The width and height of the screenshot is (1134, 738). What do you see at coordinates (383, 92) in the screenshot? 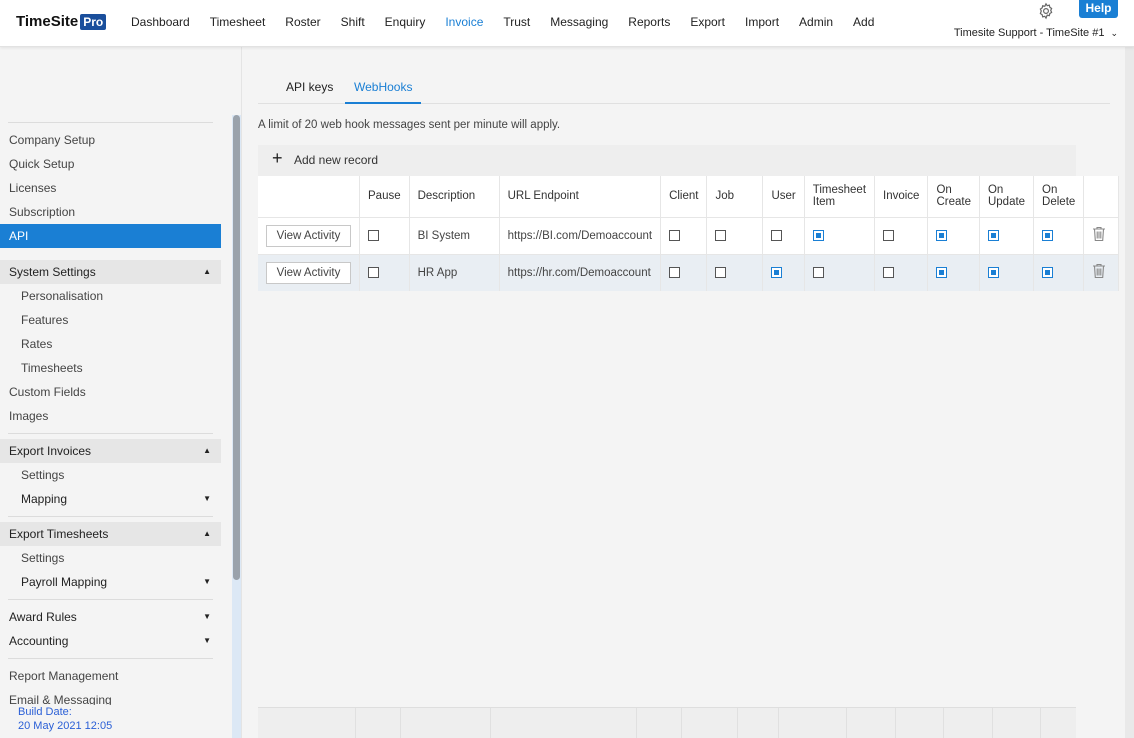
I see `tab-webhooks: WebHooks` at bounding box center [383, 92].